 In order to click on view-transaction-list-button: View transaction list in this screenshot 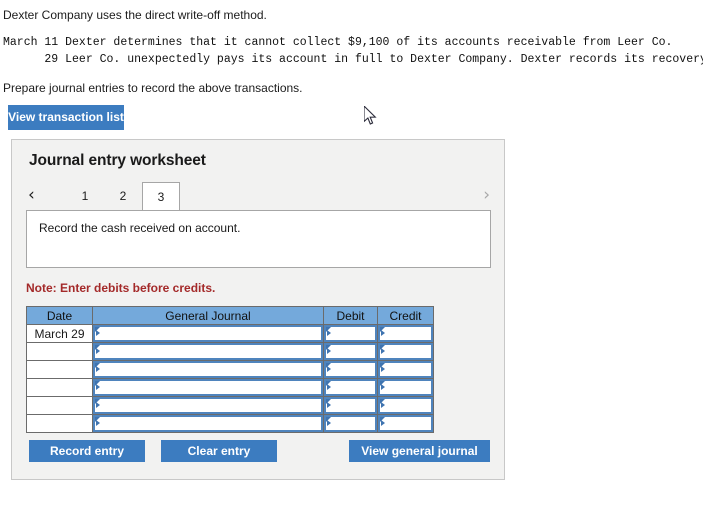, I will do `click(66, 117)`.